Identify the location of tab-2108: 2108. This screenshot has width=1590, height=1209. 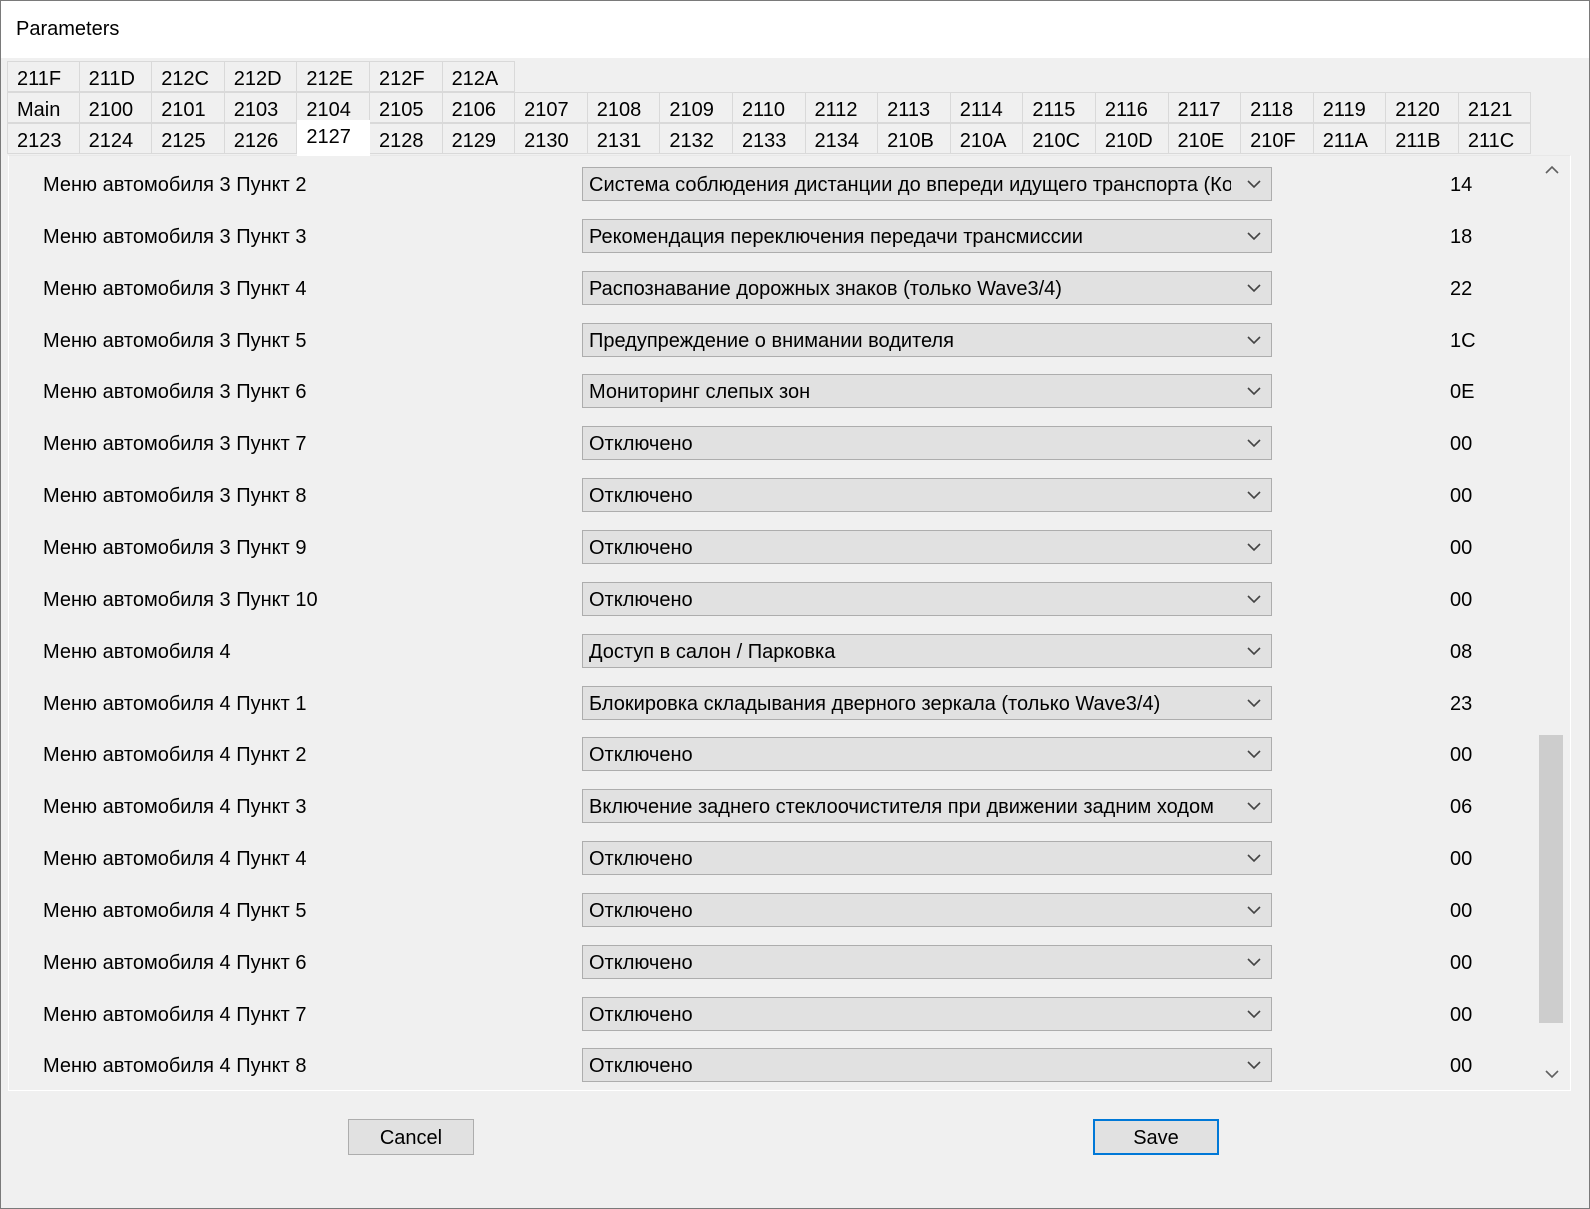
(624, 107).